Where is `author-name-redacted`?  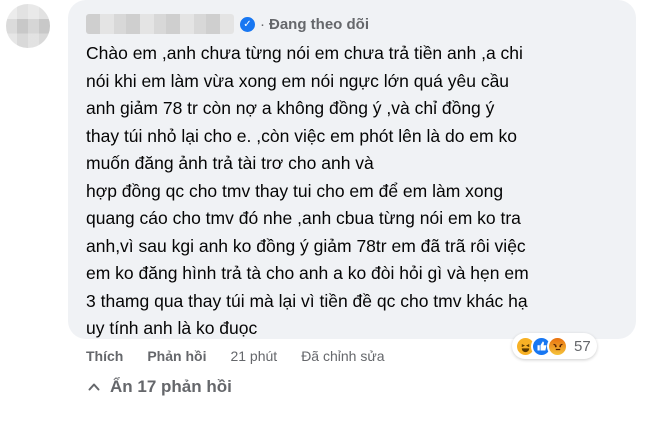
author-name-redacted is located at coordinates (160, 24).